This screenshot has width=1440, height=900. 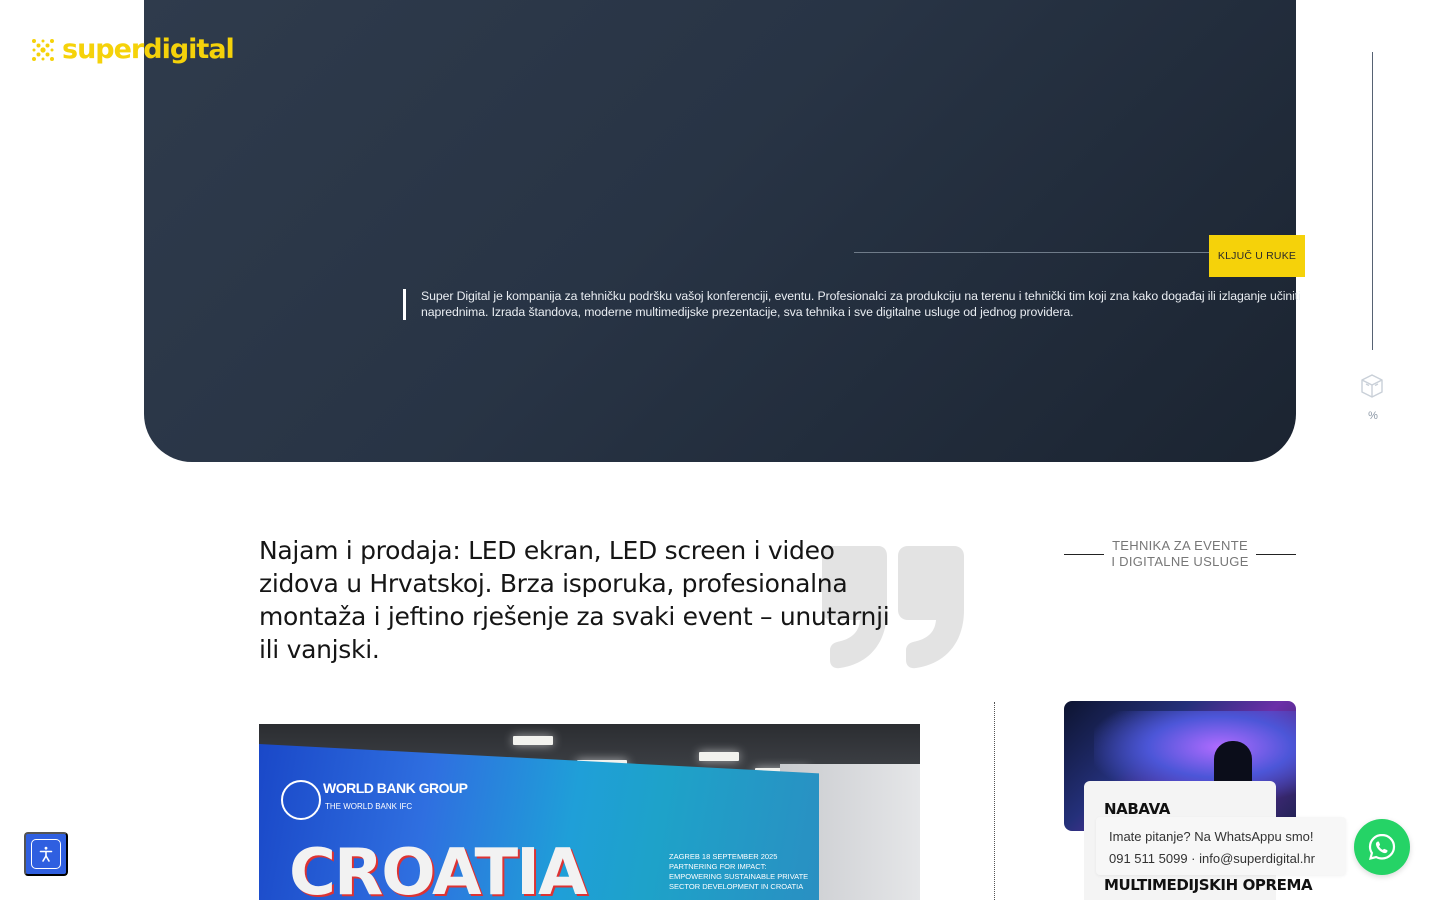 I want to click on accessibility-icon-frame, so click(x=46, y=854).